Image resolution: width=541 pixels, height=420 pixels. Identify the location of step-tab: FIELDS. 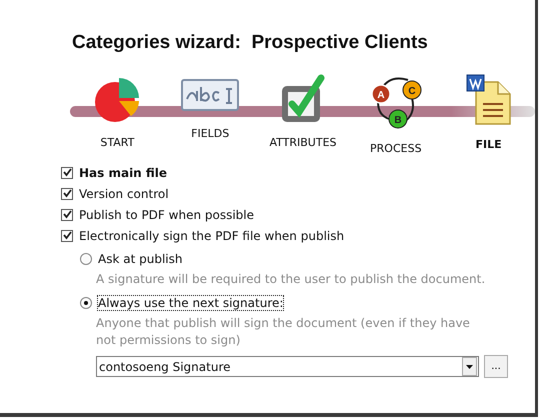
(210, 133).